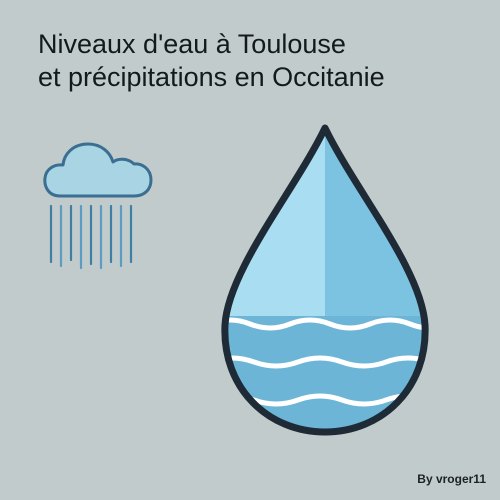 The width and height of the screenshot is (500, 500). Describe the element at coordinates (451, 479) in the screenshot. I see `author-credit: By vroger11` at that location.